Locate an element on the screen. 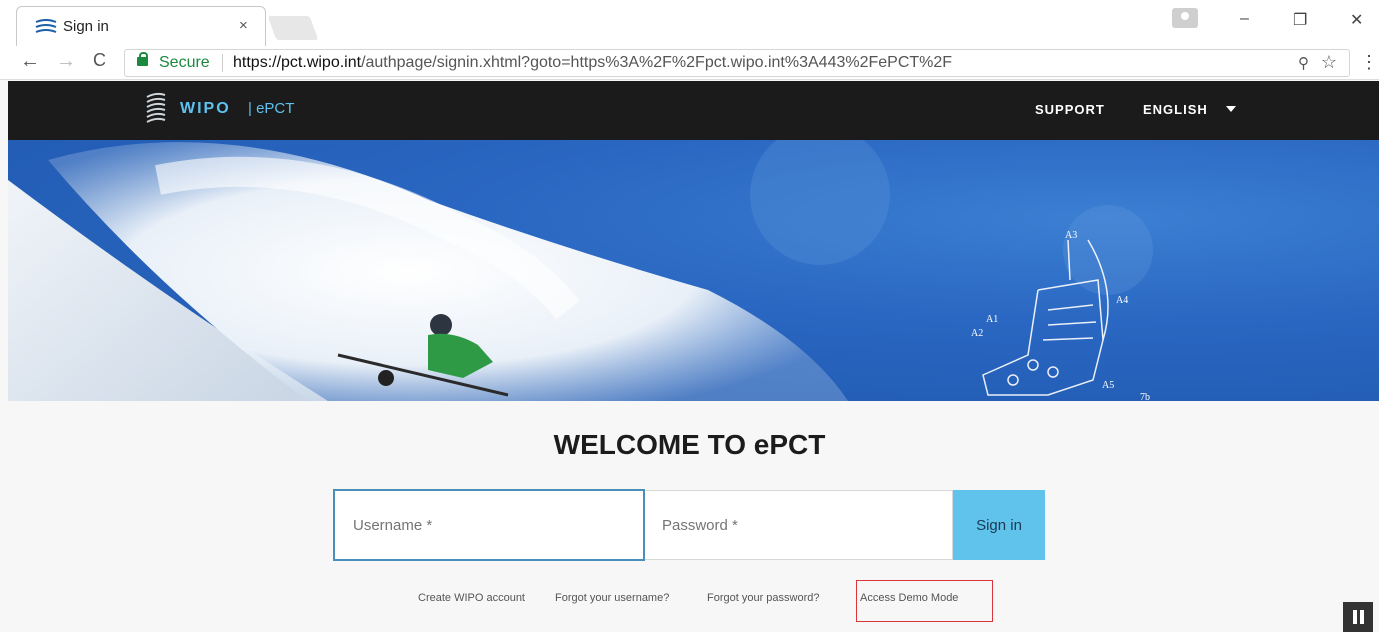 This screenshot has width=1379, height=632. password-field is located at coordinates (799, 525).